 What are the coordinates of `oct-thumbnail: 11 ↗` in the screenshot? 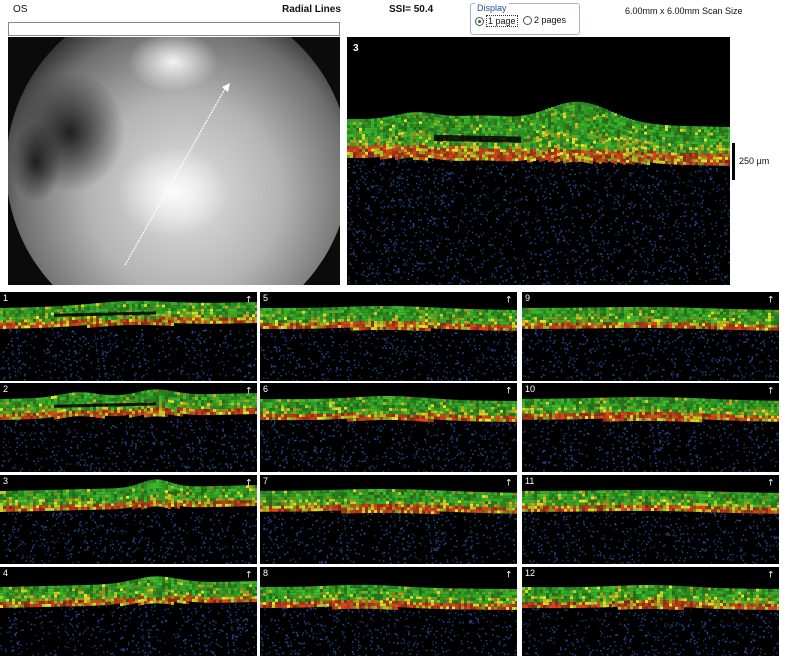 It's located at (650, 519).